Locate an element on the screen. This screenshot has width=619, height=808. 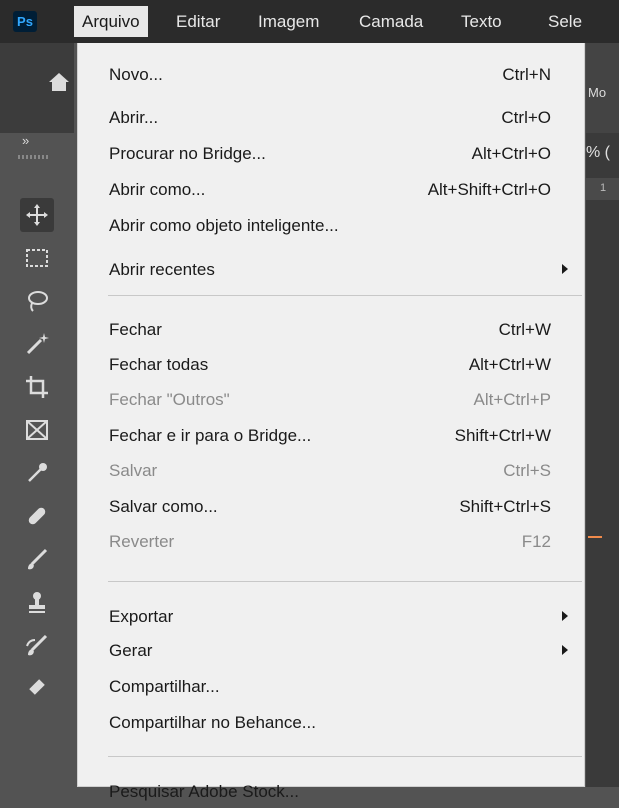
photoshop-logo-icon: Ps is located at coordinates (25, 21).